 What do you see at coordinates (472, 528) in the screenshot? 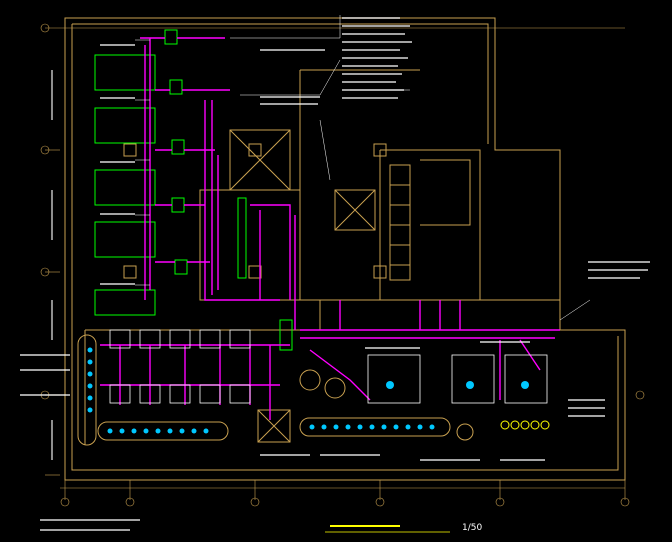
I see `drawing-scale: 1/50` at bounding box center [472, 528].